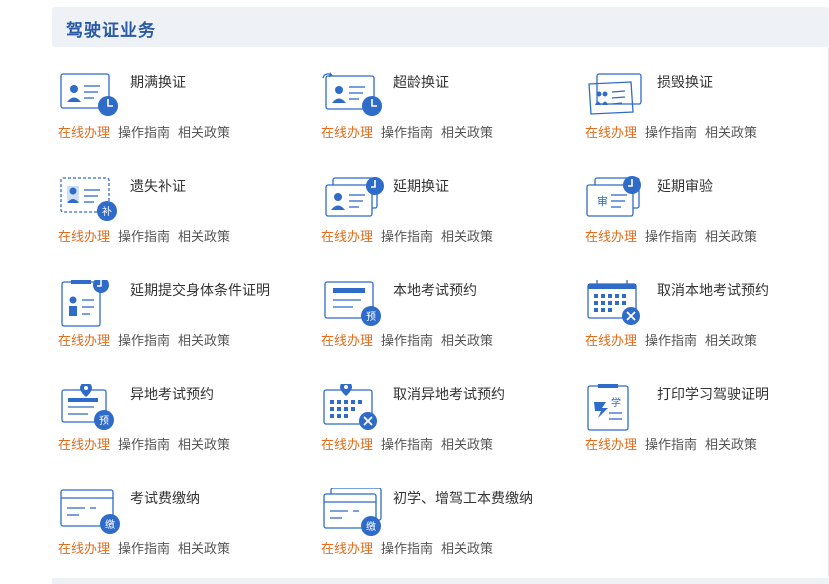 This screenshot has height=584, width=829. Describe the element at coordinates (613, 196) in the screenshot. I see `review-card-clock-icon: 审` at that location.